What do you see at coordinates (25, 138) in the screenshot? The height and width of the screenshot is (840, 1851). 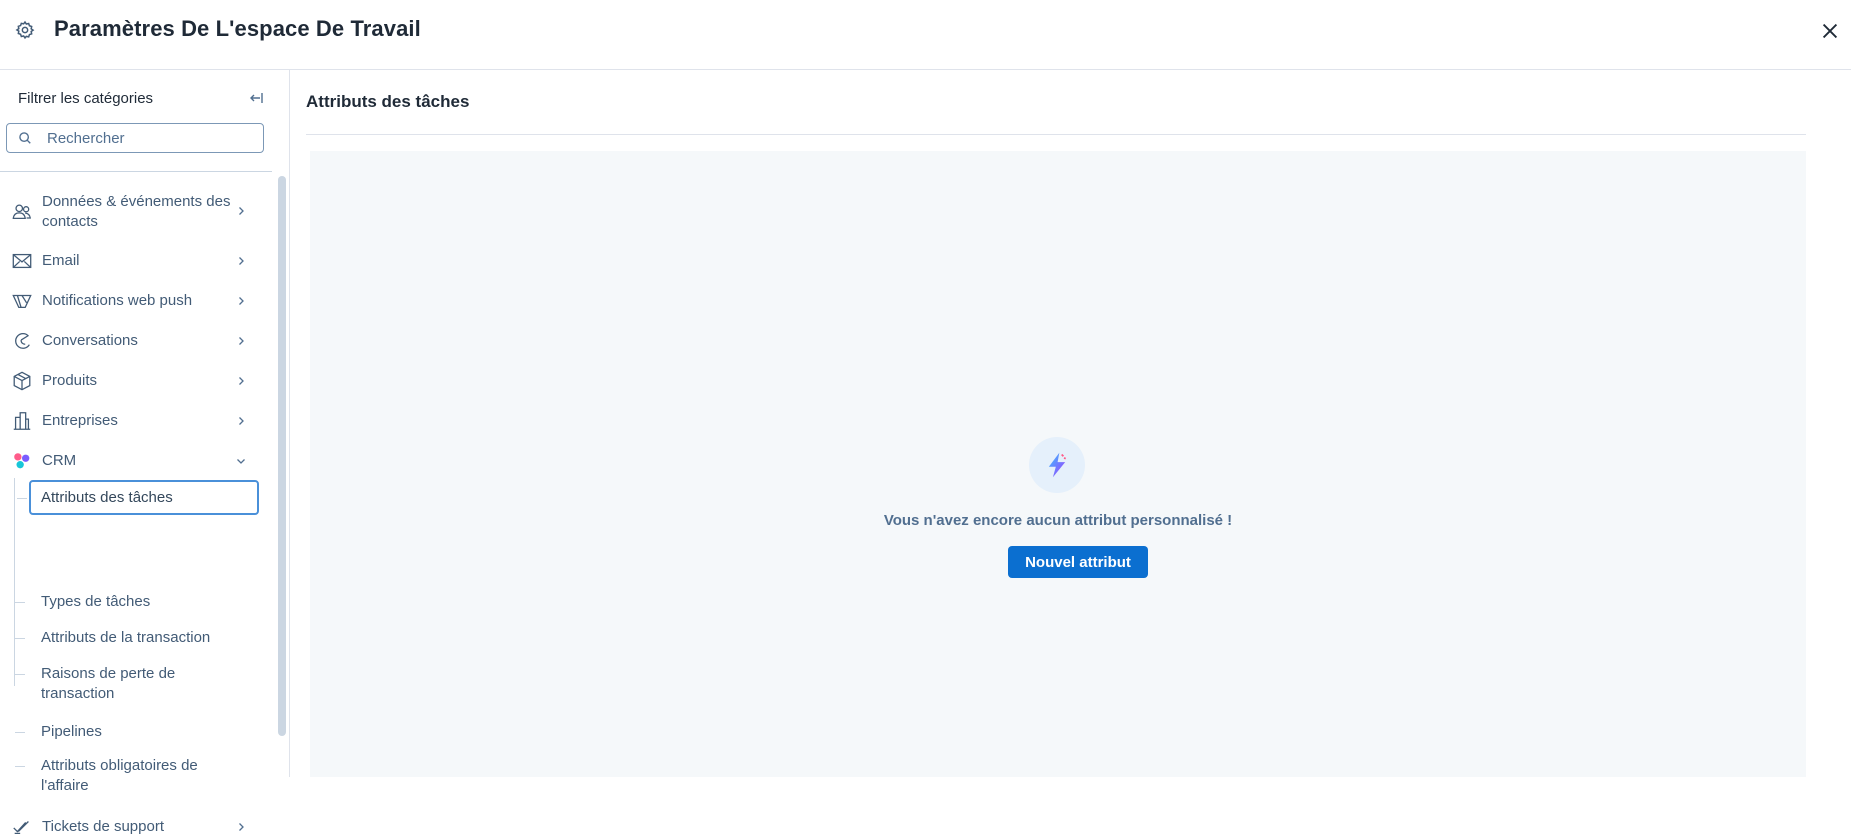 I see `search-icon` at bounding box center [25, 138].